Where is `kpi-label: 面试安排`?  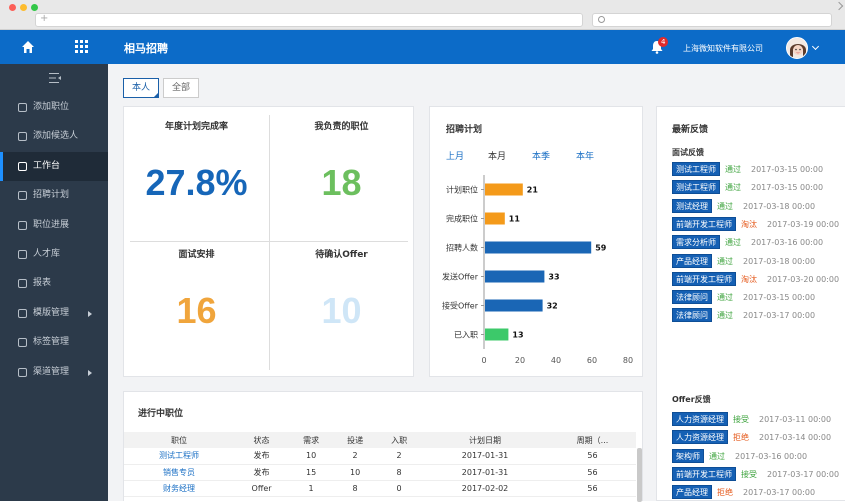
kpi-label: 面试安排 is located at coordinates (196, 255).